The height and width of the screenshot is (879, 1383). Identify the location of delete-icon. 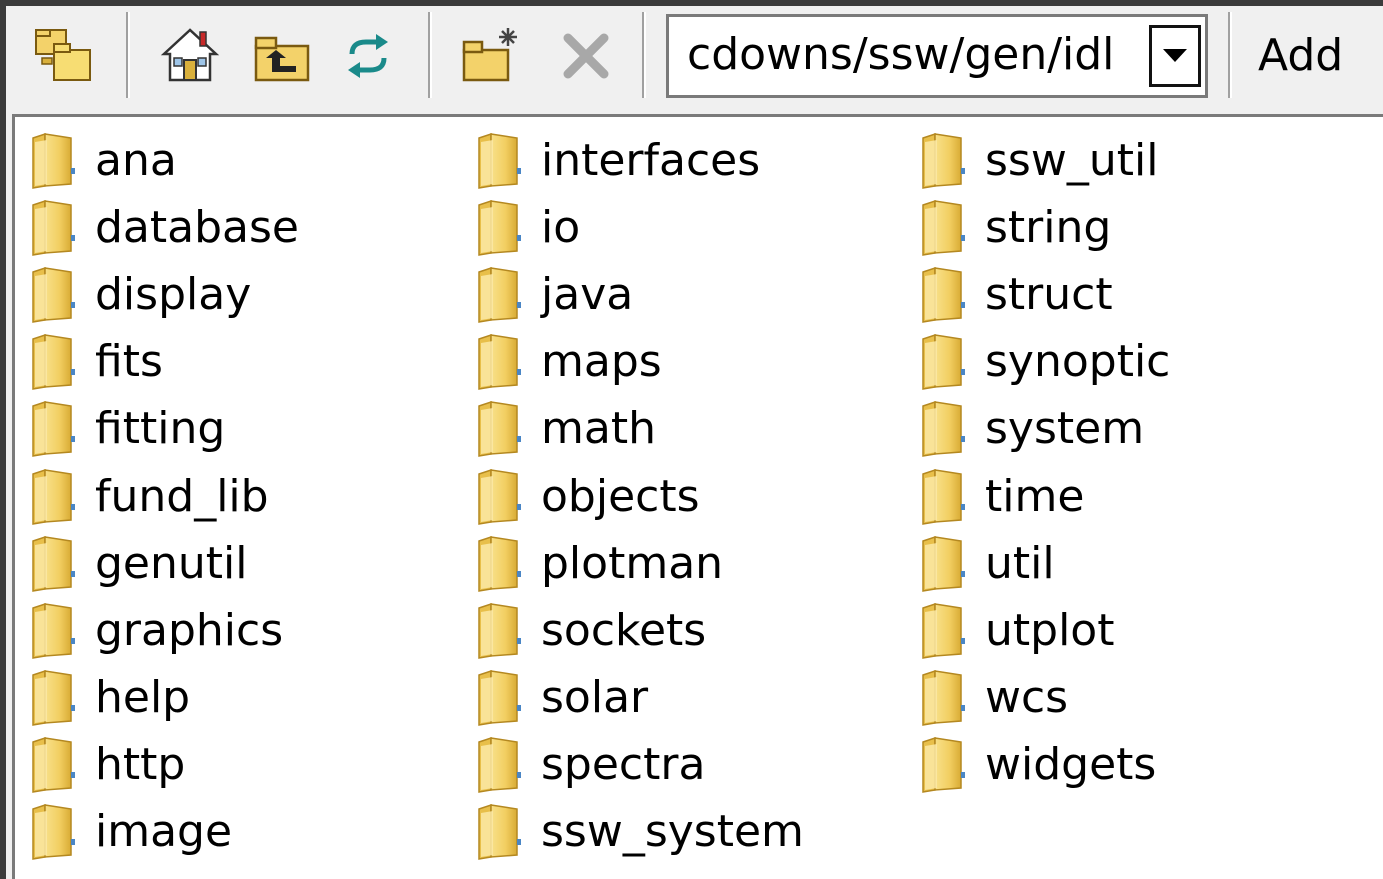
(586, 56).